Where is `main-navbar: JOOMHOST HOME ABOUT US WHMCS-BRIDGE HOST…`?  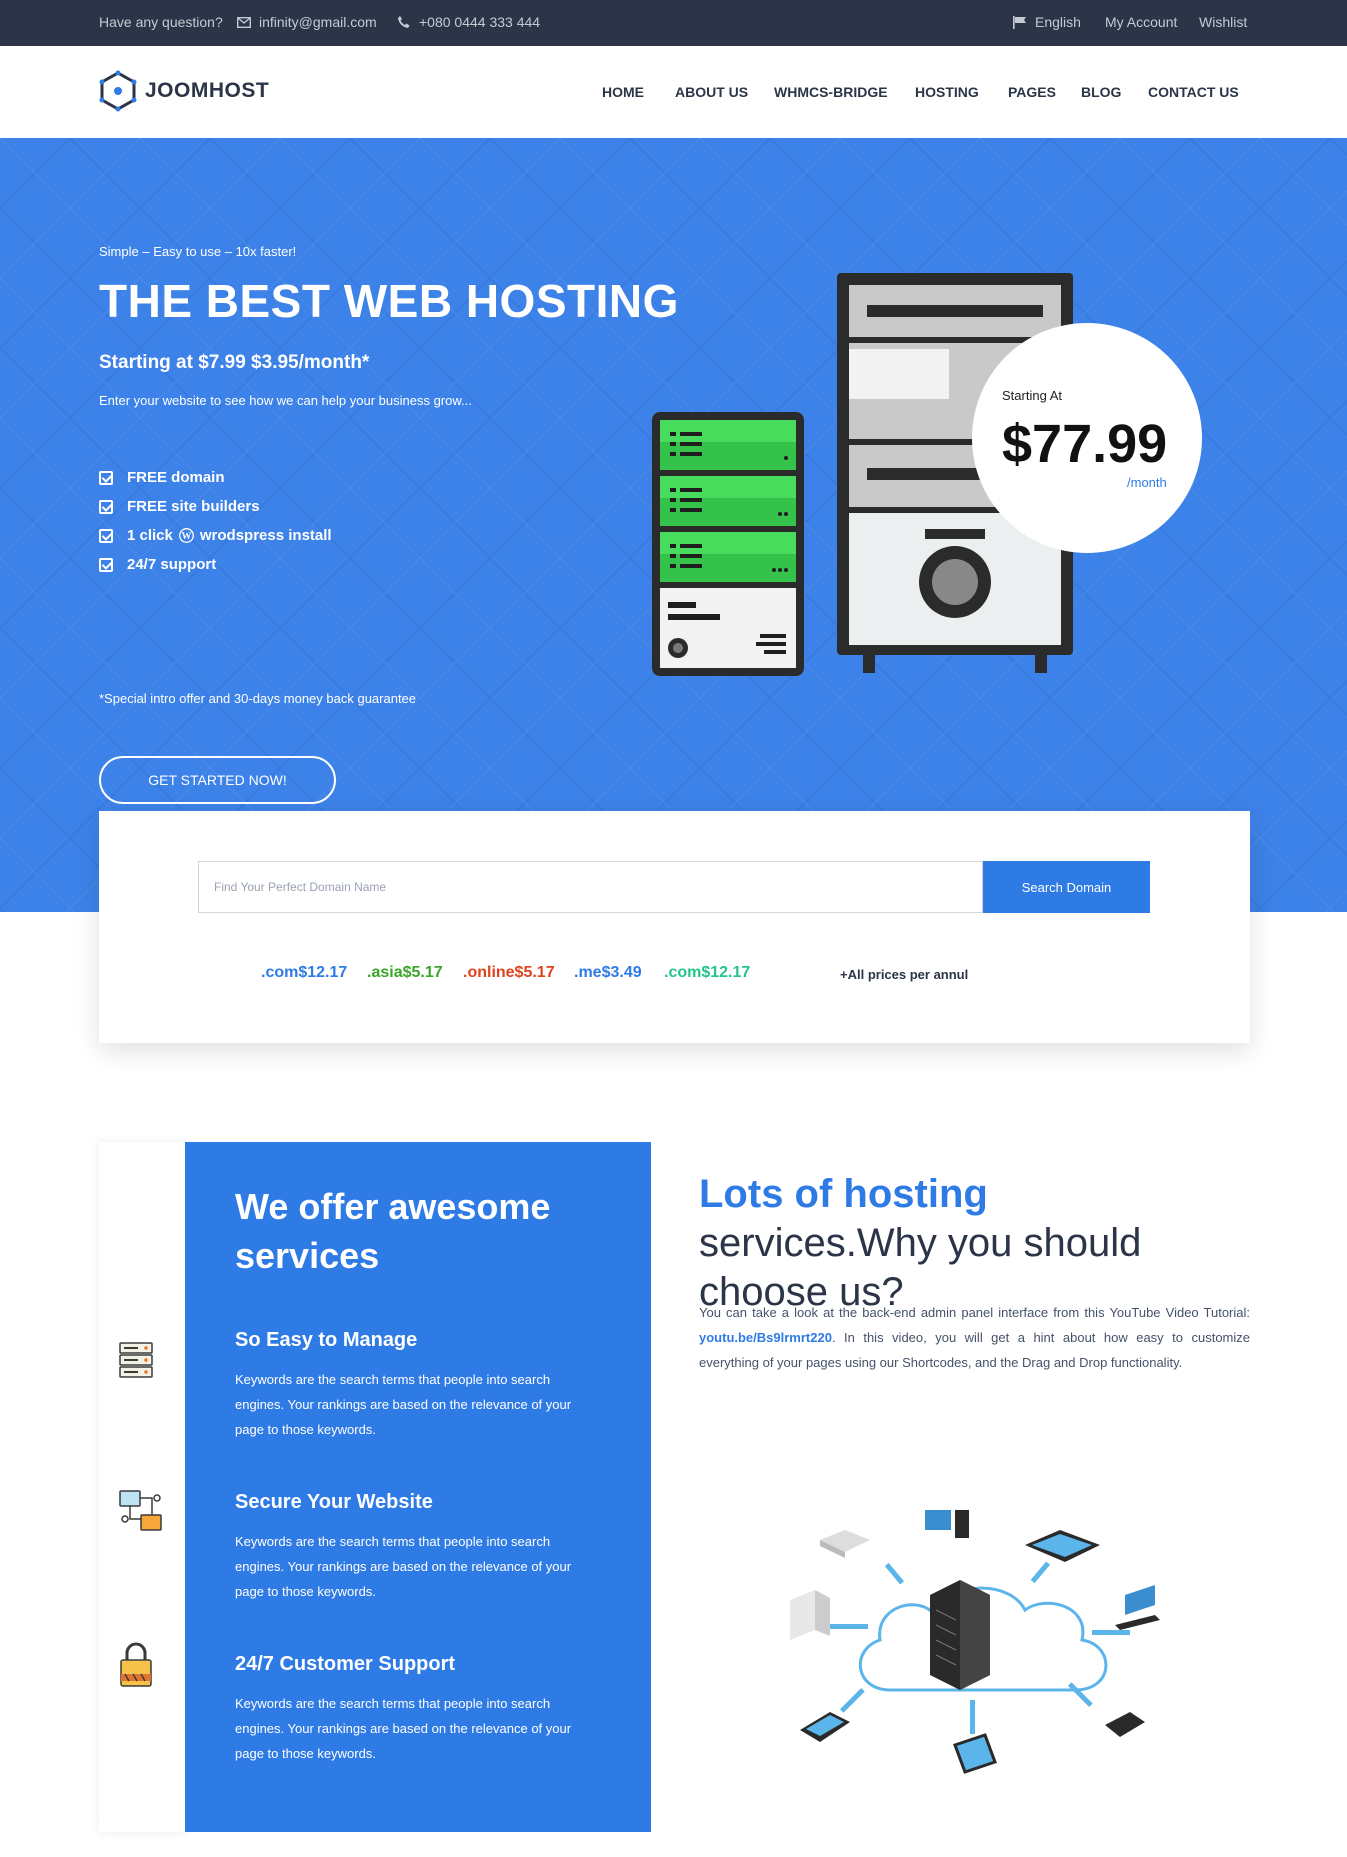
main-navbar: JOOMHOST HOME ABOUT US WHMCS-BRIDGE HOST… is located at coordinates (673, 92).